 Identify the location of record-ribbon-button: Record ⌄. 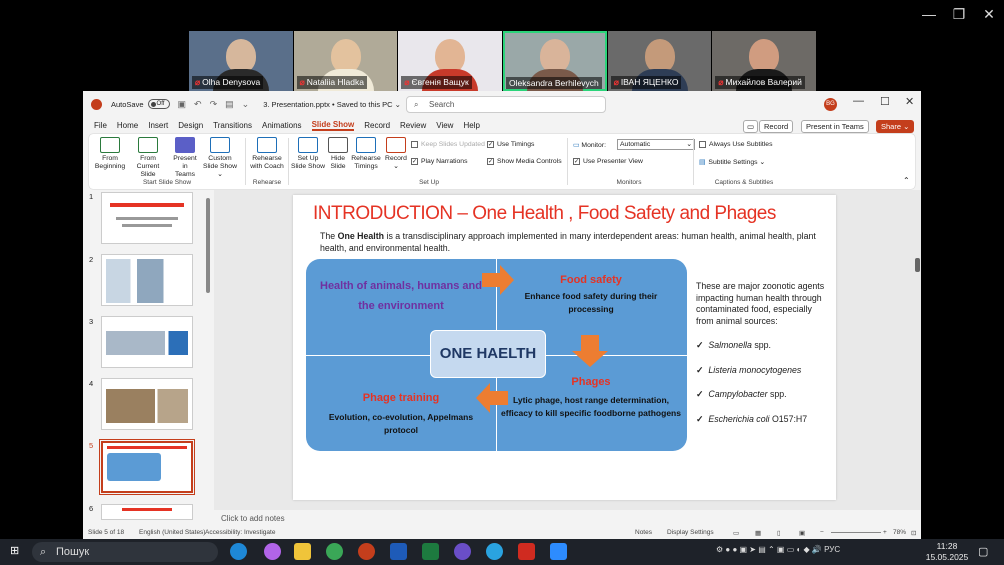
(396, 154).